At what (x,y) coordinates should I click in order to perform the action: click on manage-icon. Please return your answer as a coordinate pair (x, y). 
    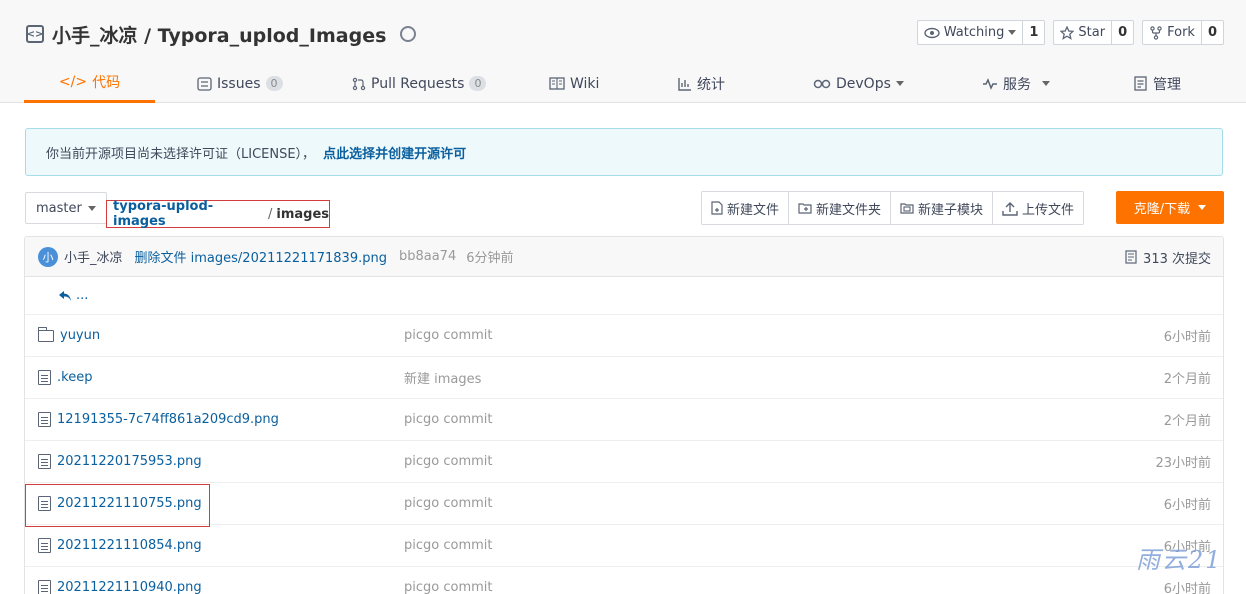
    Looking at the image, I should click on (1140, 83).